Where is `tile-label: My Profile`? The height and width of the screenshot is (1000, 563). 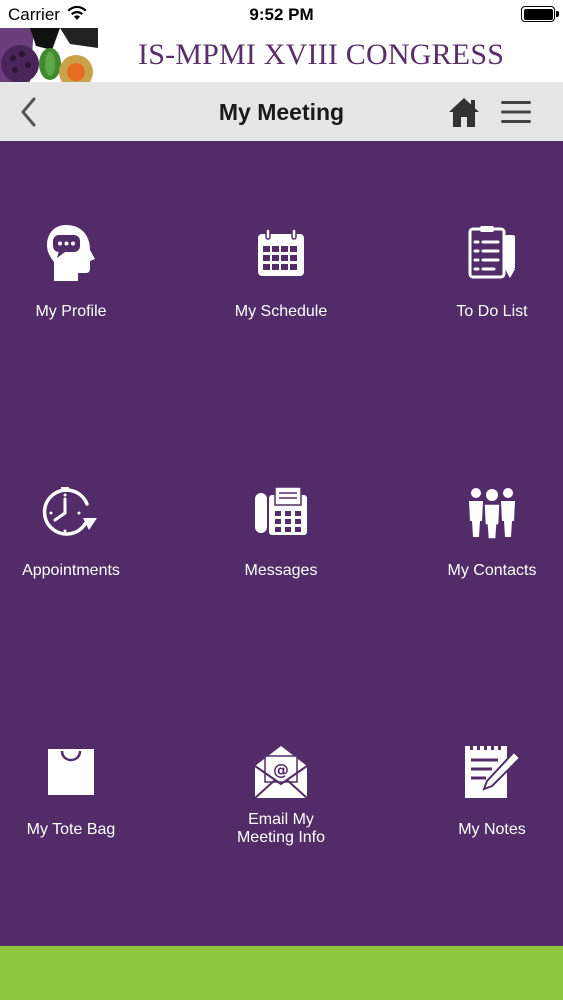 tile-label: My Profile is located at coordinates (71, 311).